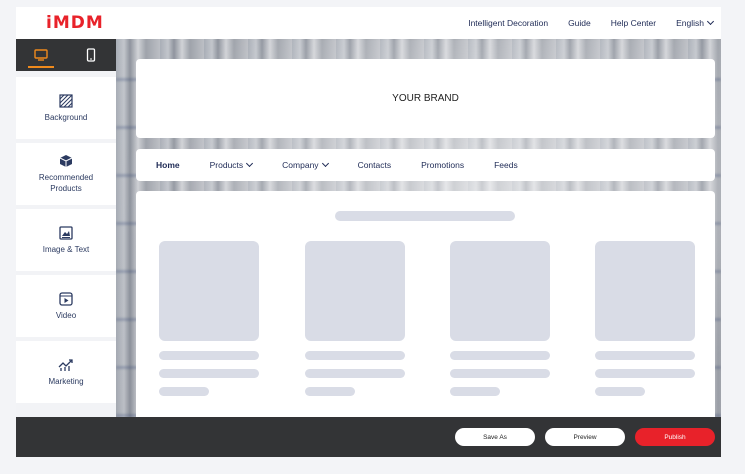 The image size is (745, 474). I want to click on sidebar-item-background: Background, so click(66, 108).